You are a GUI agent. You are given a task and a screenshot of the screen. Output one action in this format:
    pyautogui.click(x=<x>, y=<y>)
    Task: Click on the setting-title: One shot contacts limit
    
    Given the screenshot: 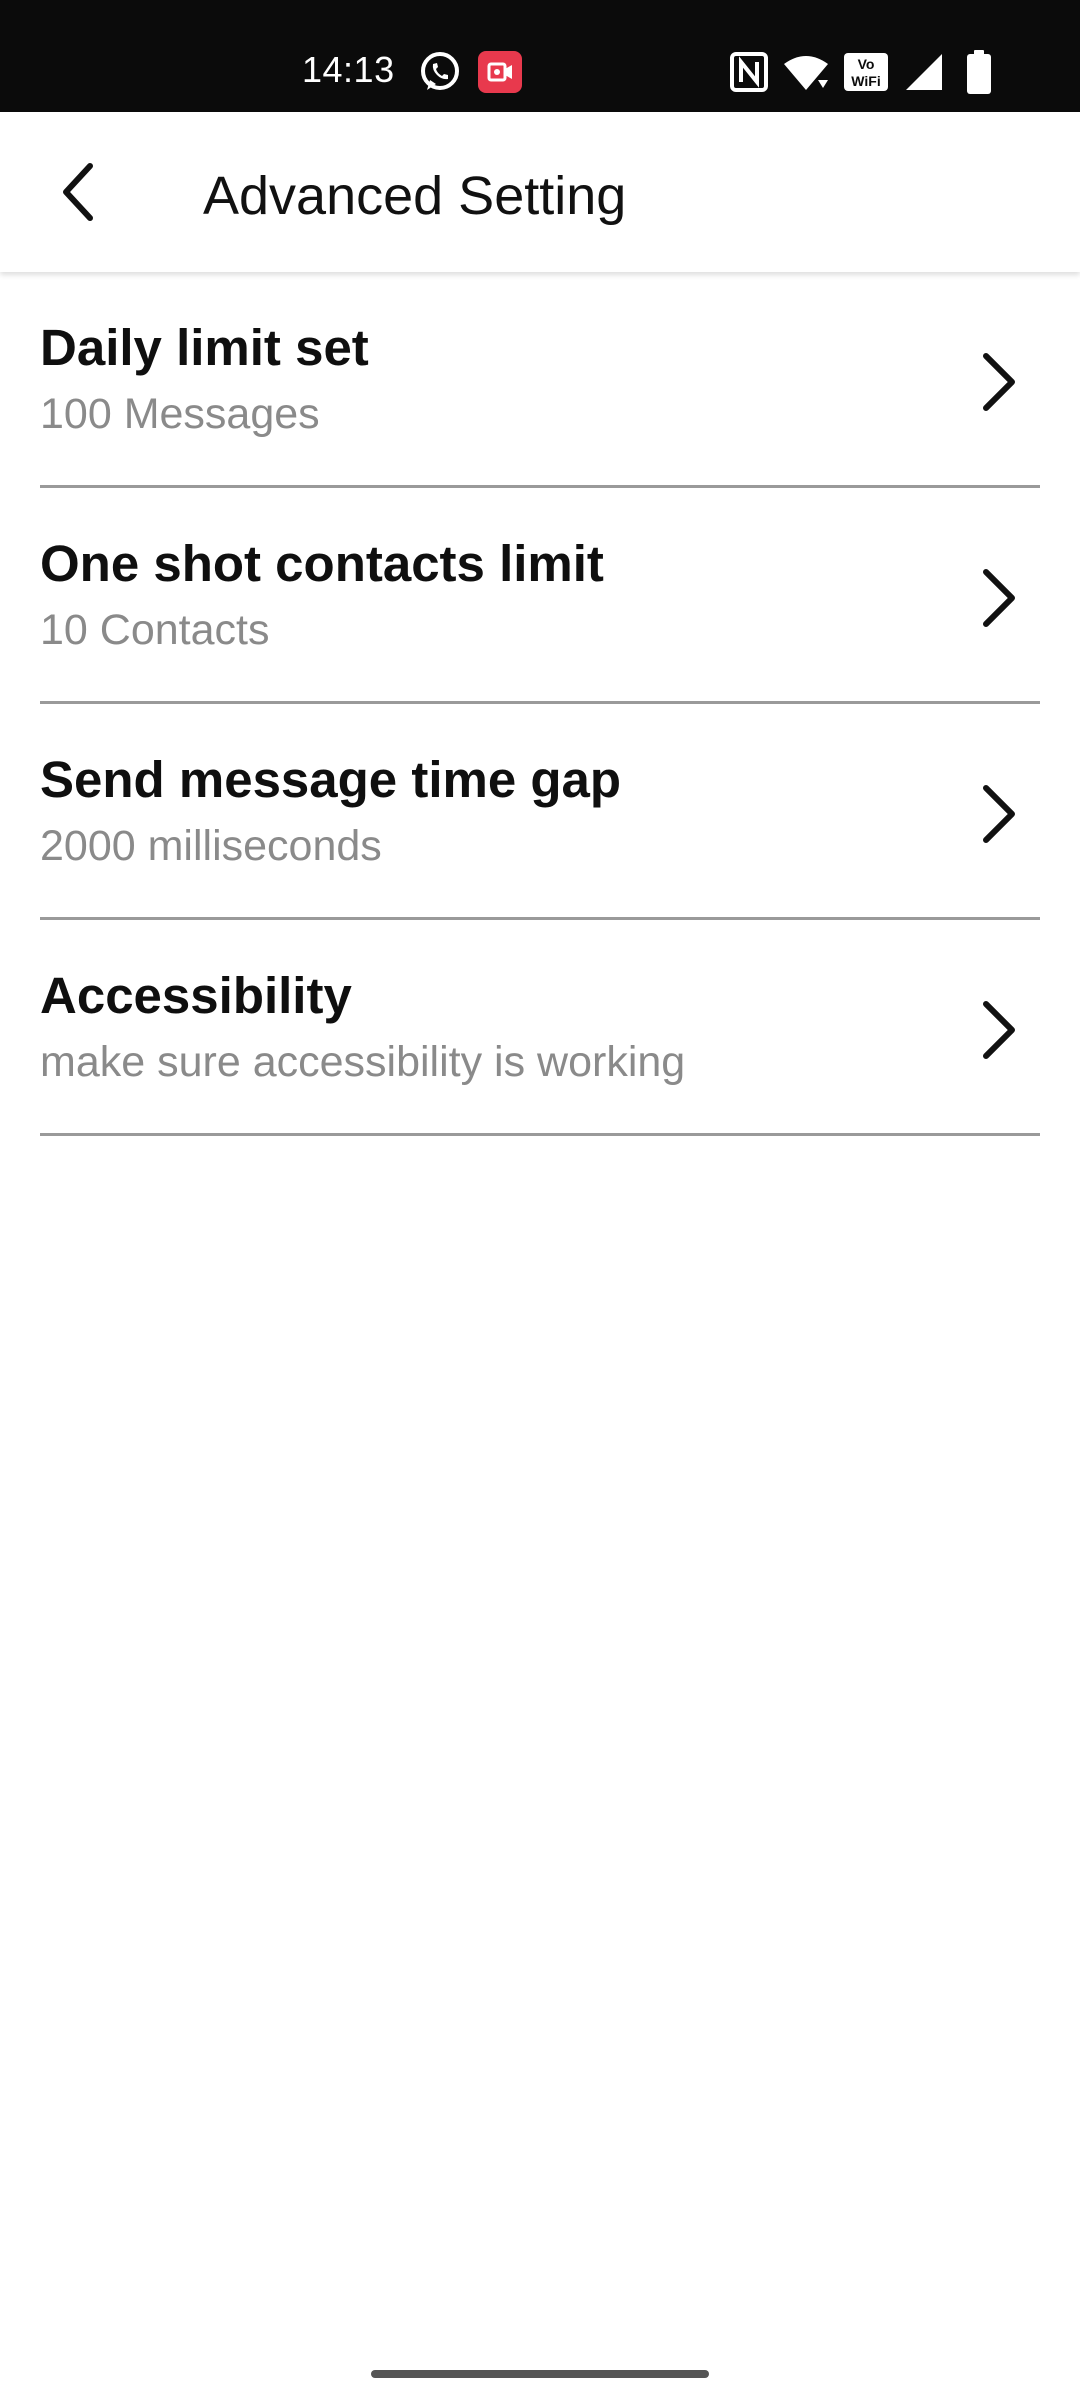 What is the action you would take?
    pyautogui.click(x=322, y=563)
    